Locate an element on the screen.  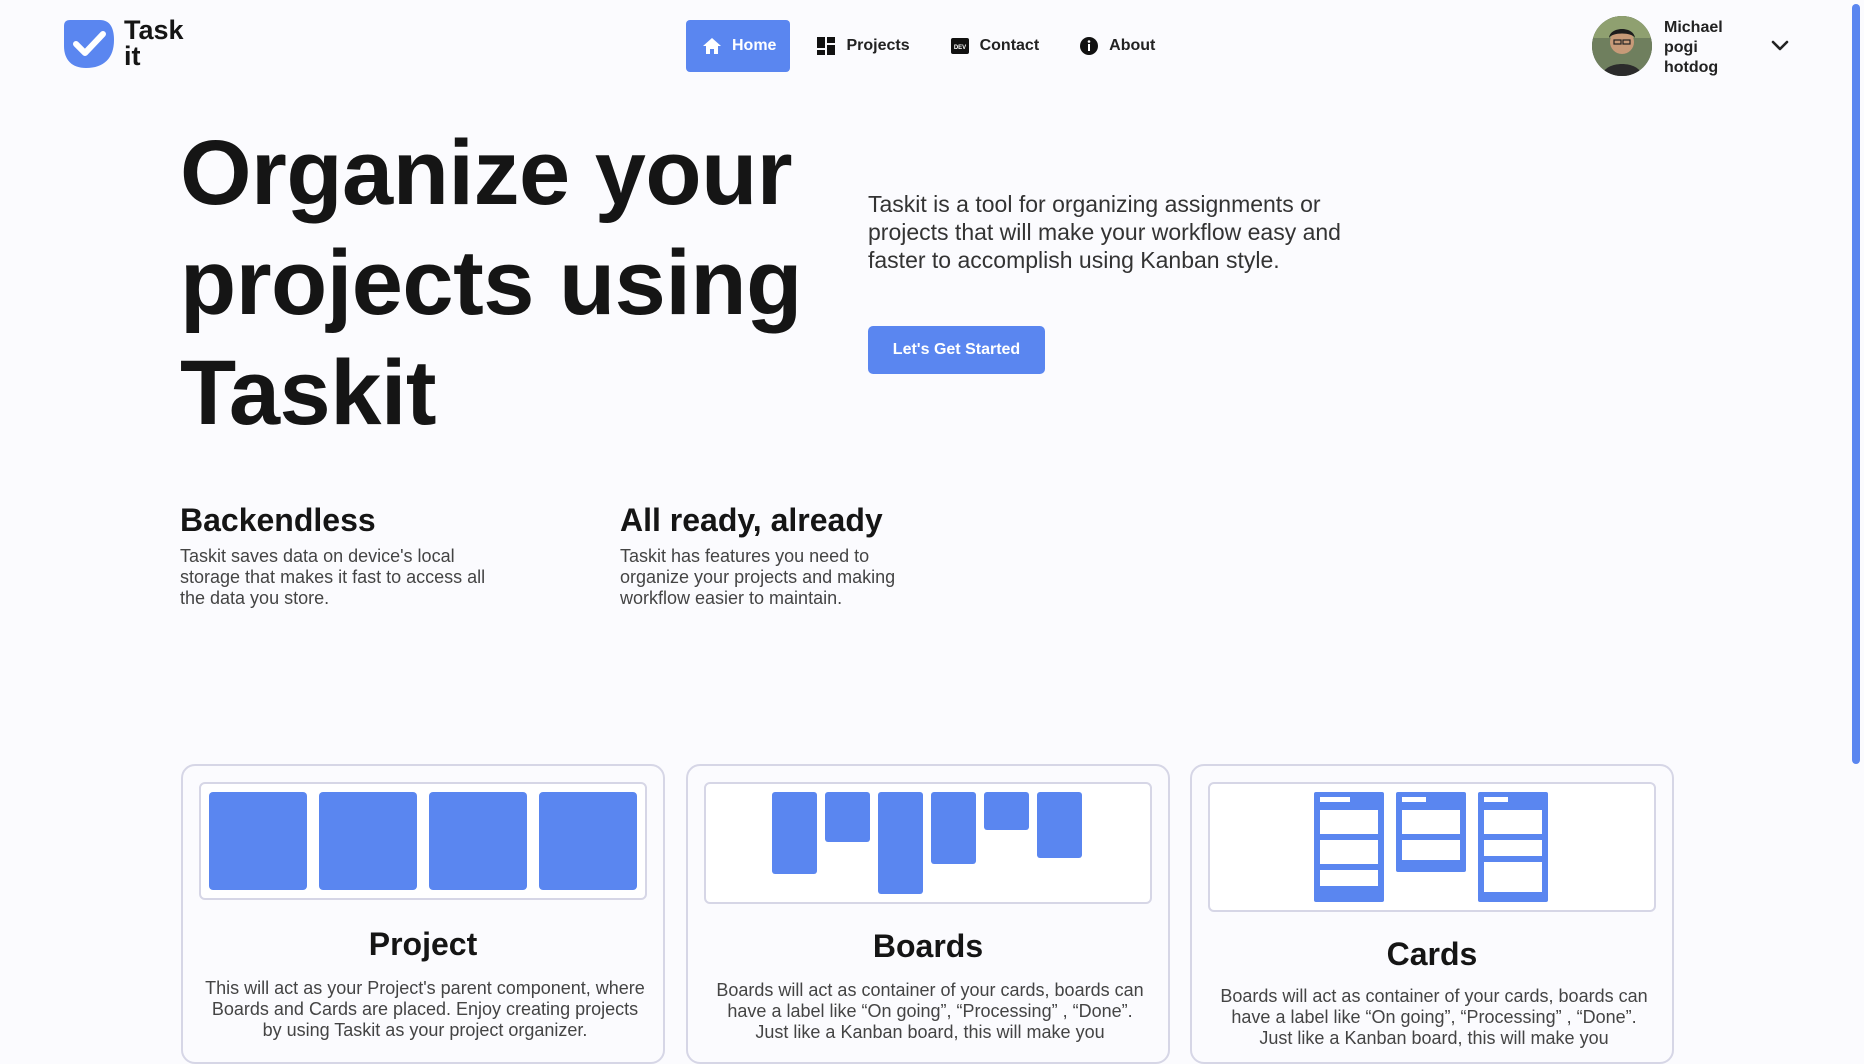
nav-projects: Projects is located at coordinates (862, 46).